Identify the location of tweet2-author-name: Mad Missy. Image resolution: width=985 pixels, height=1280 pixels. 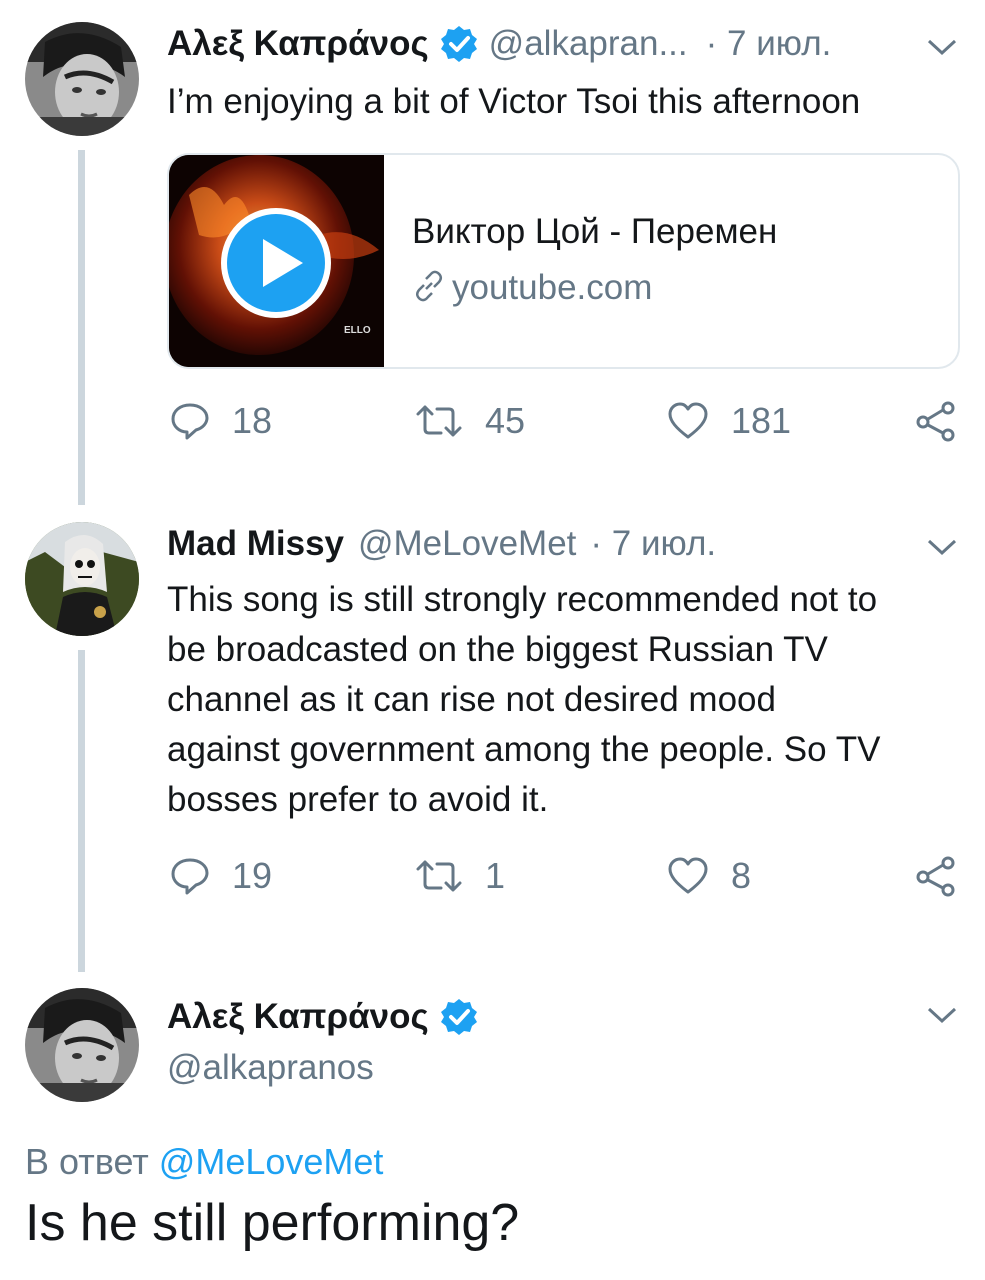
(255, 544).